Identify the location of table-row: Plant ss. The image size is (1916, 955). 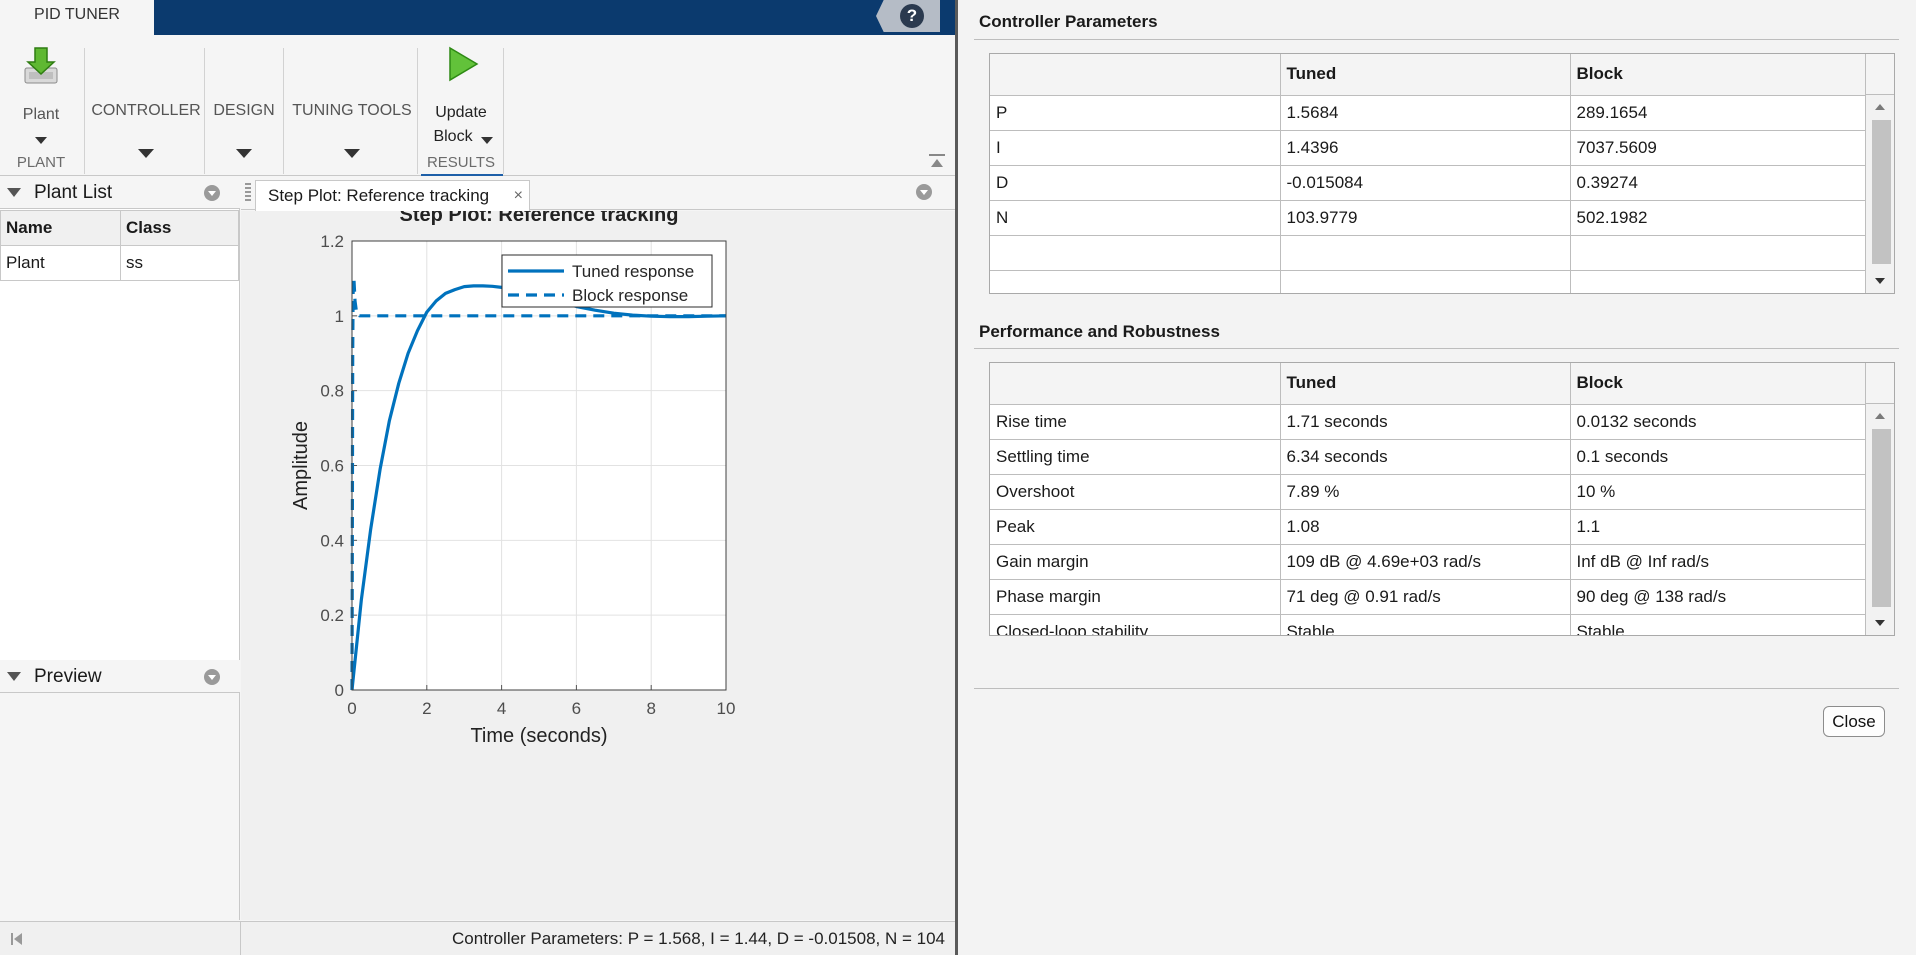
(119, 263).